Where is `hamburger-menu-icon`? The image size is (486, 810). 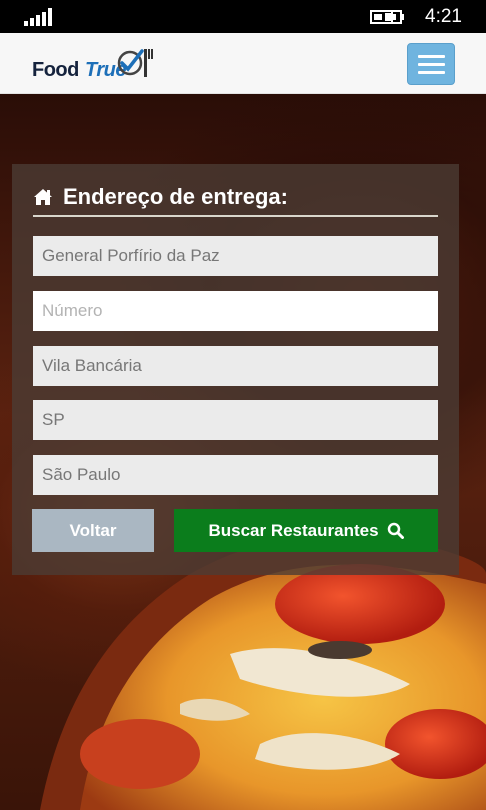 hamburger-menu-icon is located at coordinates (431, 56).